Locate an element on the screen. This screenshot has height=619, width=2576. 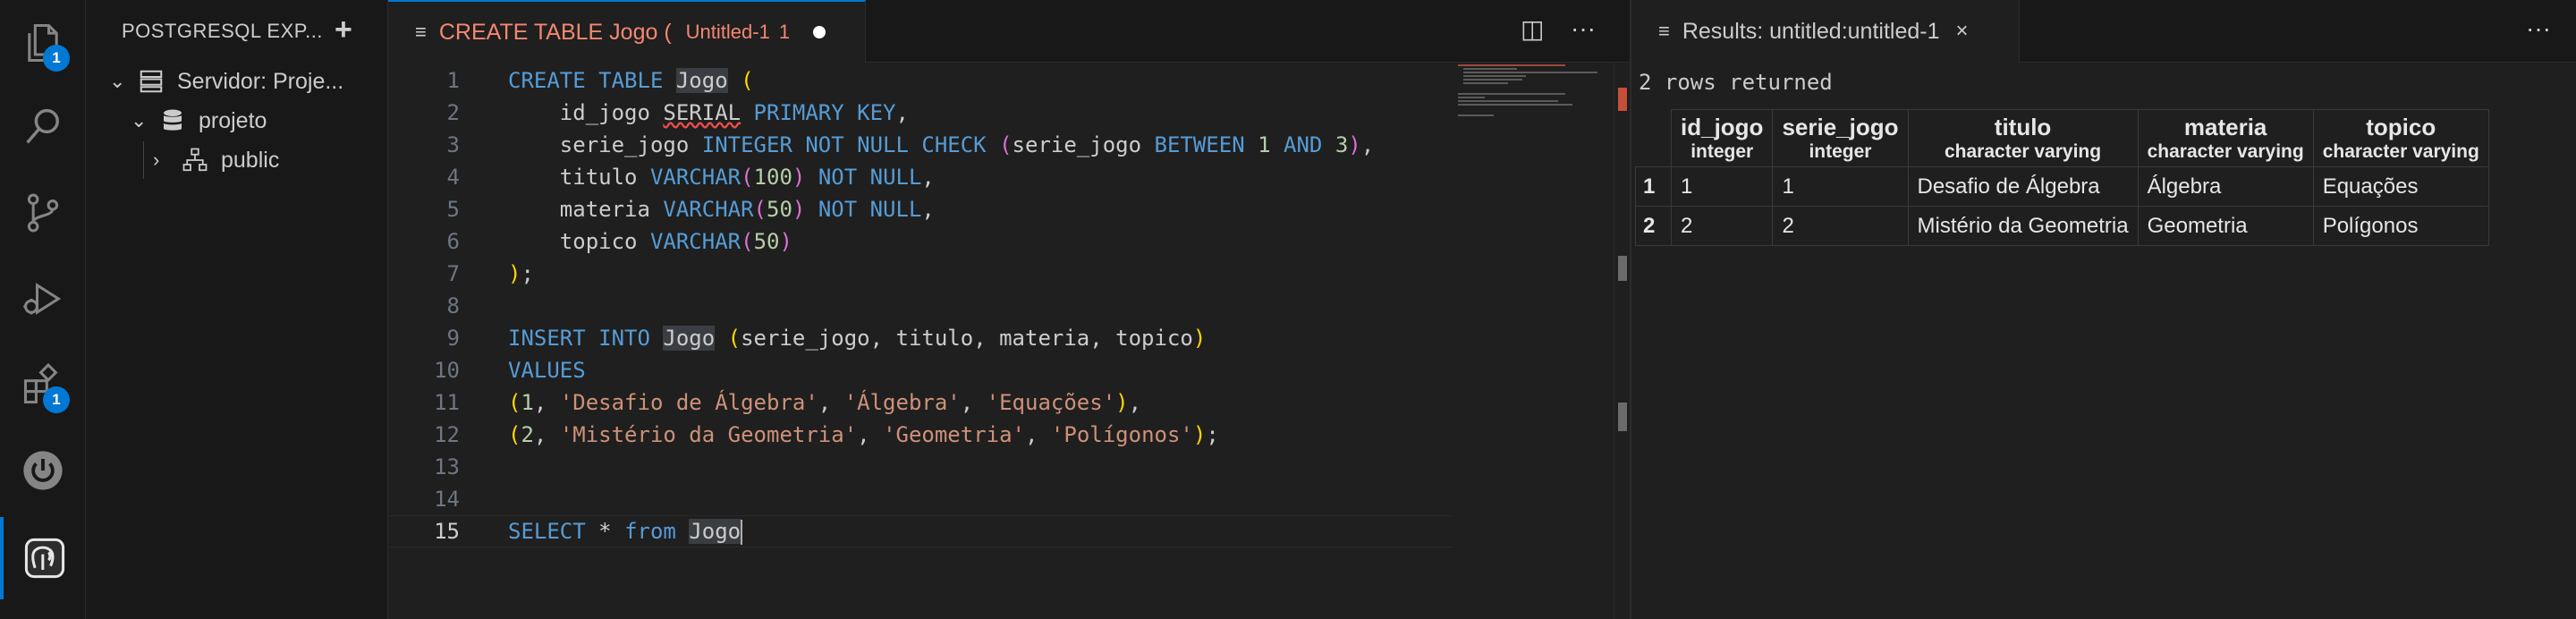
code-line: 8 is located at coordinates (920, 306).